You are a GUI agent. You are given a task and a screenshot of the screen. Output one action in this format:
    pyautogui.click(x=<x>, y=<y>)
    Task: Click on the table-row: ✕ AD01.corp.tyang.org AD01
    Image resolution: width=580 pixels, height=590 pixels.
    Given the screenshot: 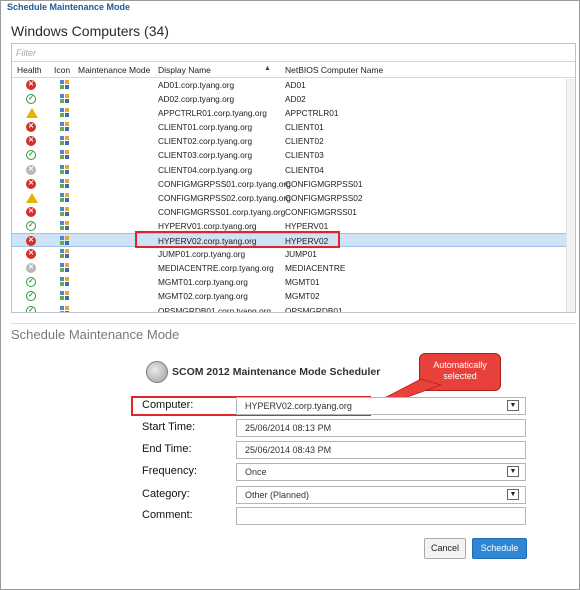 What is the action you would take?
    pyautogui.click(x=293, y=85)
    